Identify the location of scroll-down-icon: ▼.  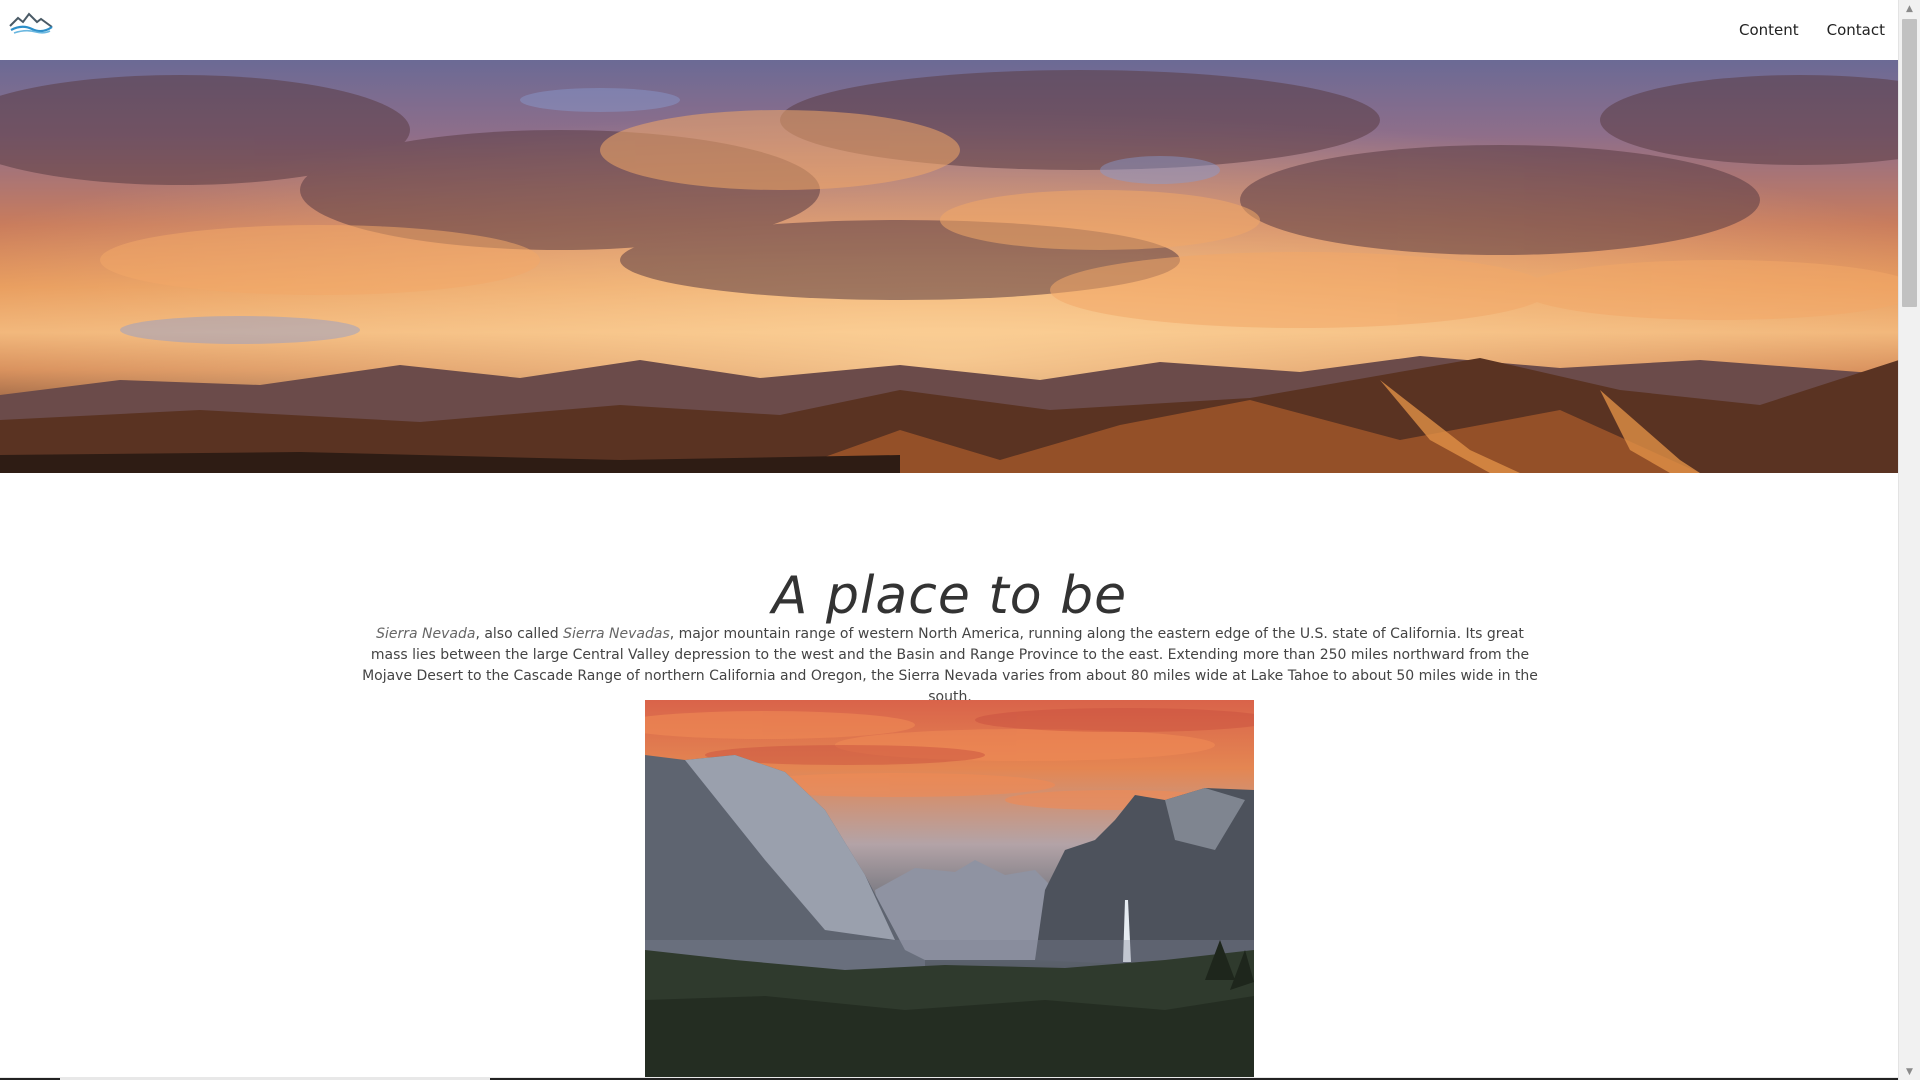
(1909, 1071).